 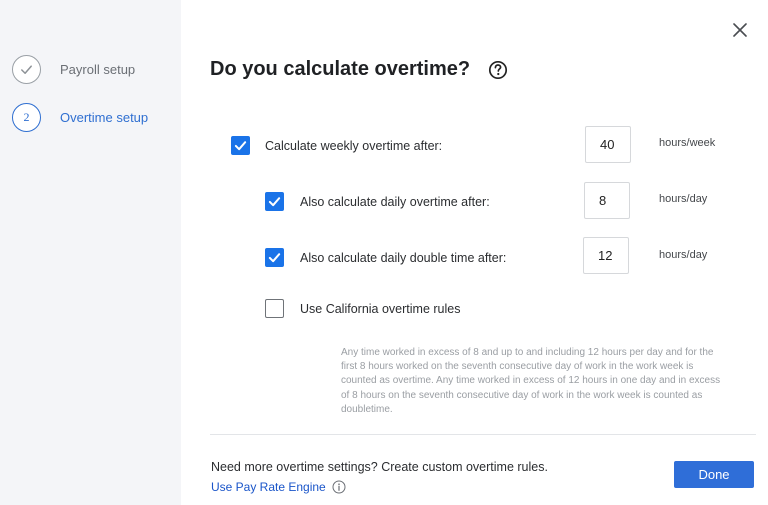 What do you see at coordinates (98, 69) in the screenshot?
I see `step-label: Payroll setup` at bounding box center [98, 69].